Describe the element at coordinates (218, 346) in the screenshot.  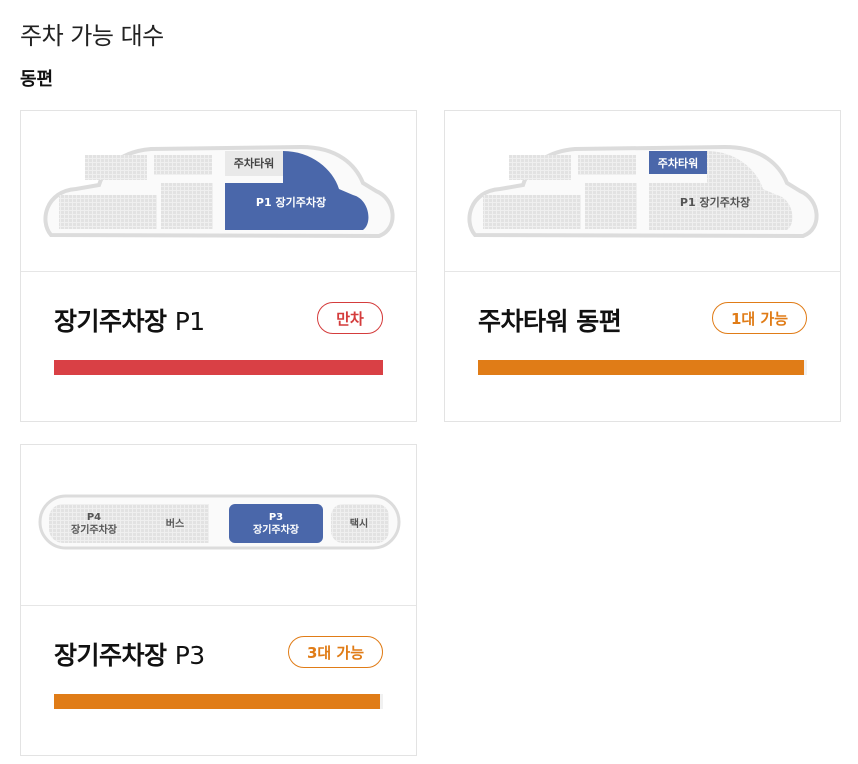
I see `lot-info: 장기주차장 P1 만차` at that location.